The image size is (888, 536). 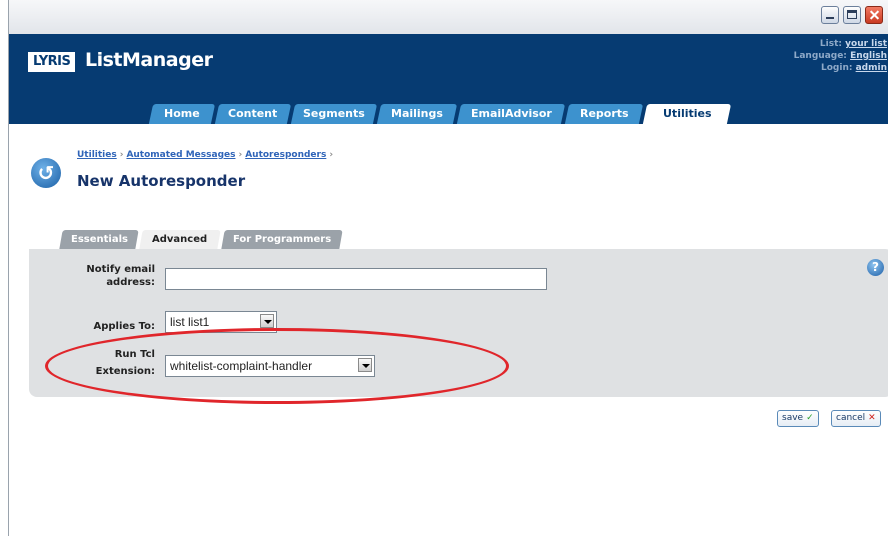 What do you see at coordinates (511, 114) in the screenshot?
I see `tab-emailadvisor: EmailAdvisor` at bounding box center [511, 114].